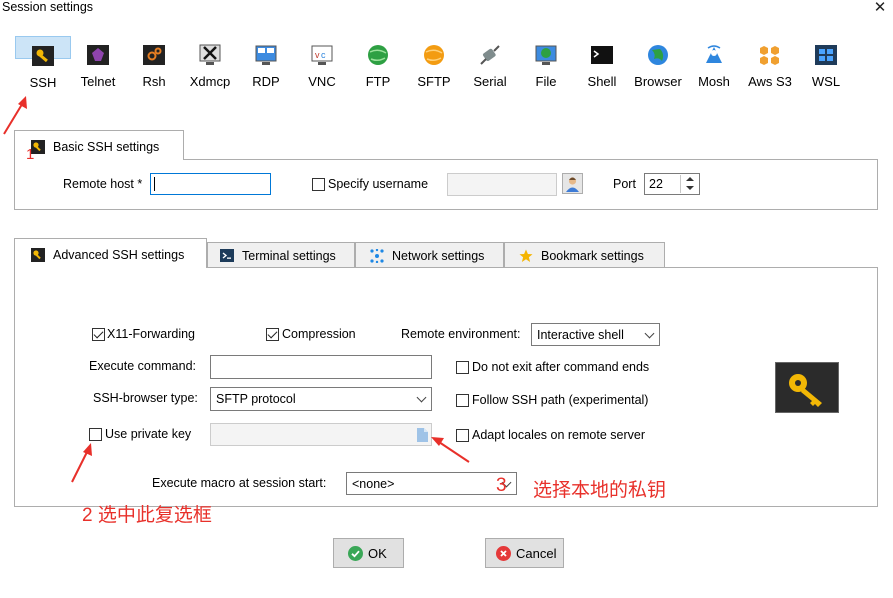 This screenshot has height=598, width=893. Describe the element at coordinates (501, 485) in the screenshot. I see `annotation-step-3-number: 3` at that location.